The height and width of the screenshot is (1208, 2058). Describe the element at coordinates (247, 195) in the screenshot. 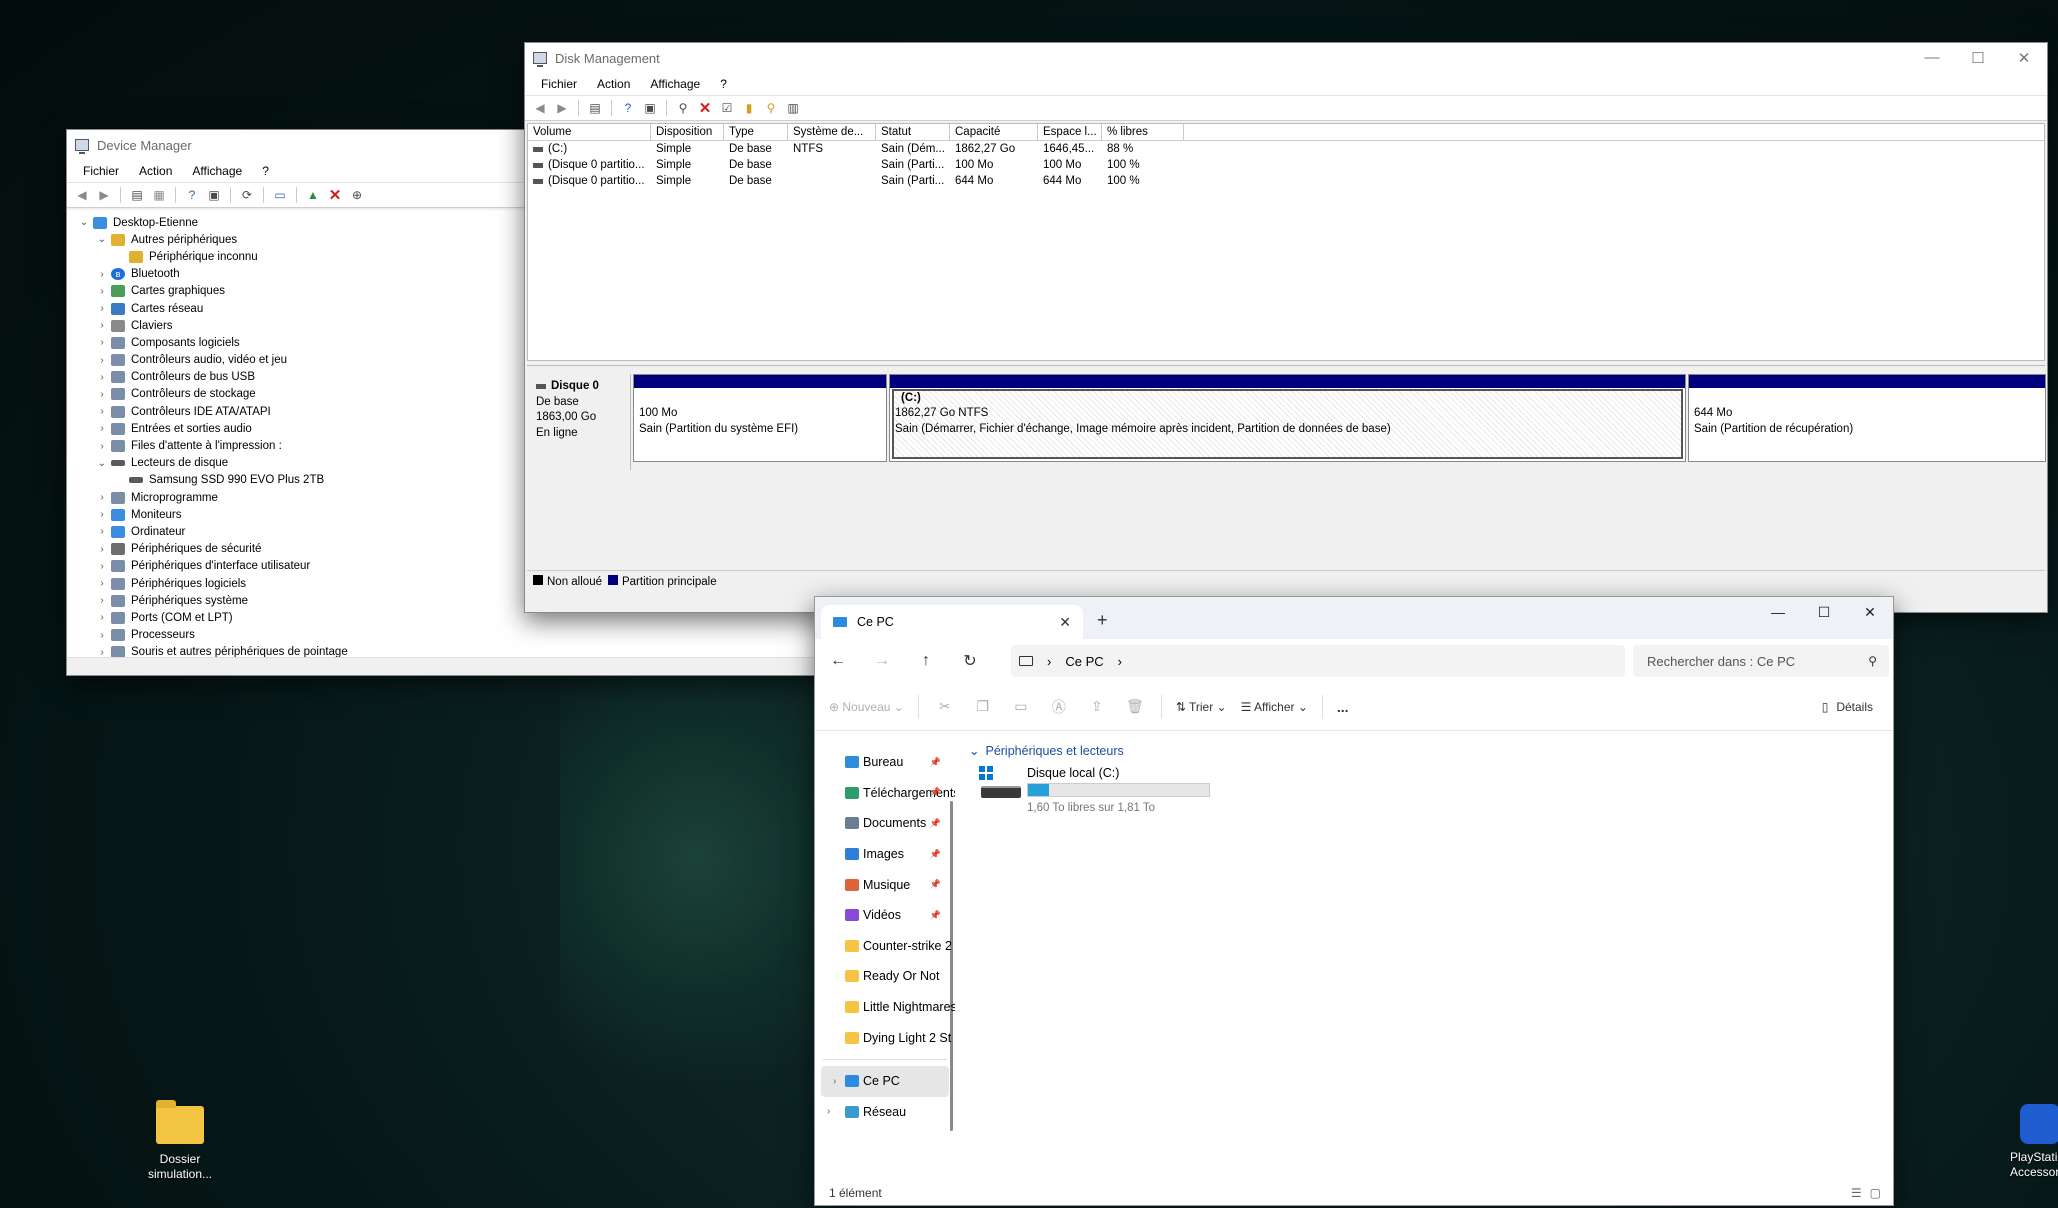

I see `update-driver-icon: ⟳` at that location.